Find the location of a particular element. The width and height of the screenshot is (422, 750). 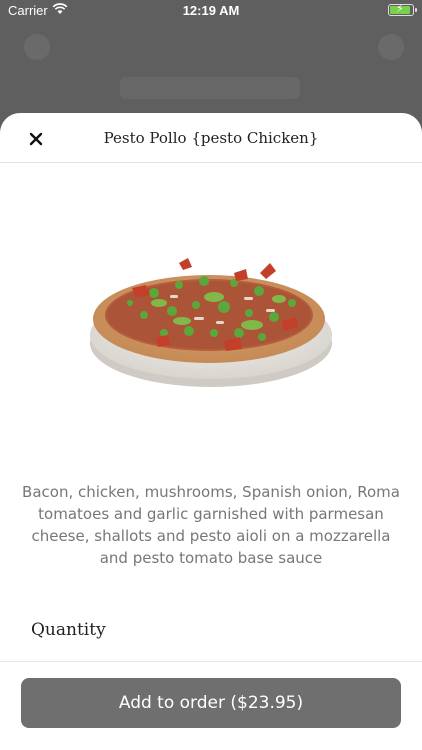

battery-icon: ⚡ is located at coordinates (402, 9).